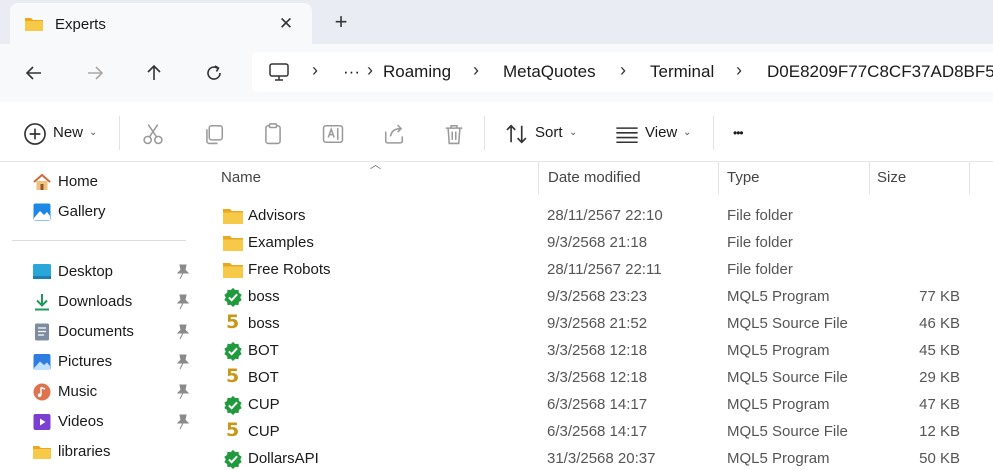  What do you see at coordinates (341, 22) in the screenshot?
I see `new-tab-button: +` at bounding box center [341, 22].